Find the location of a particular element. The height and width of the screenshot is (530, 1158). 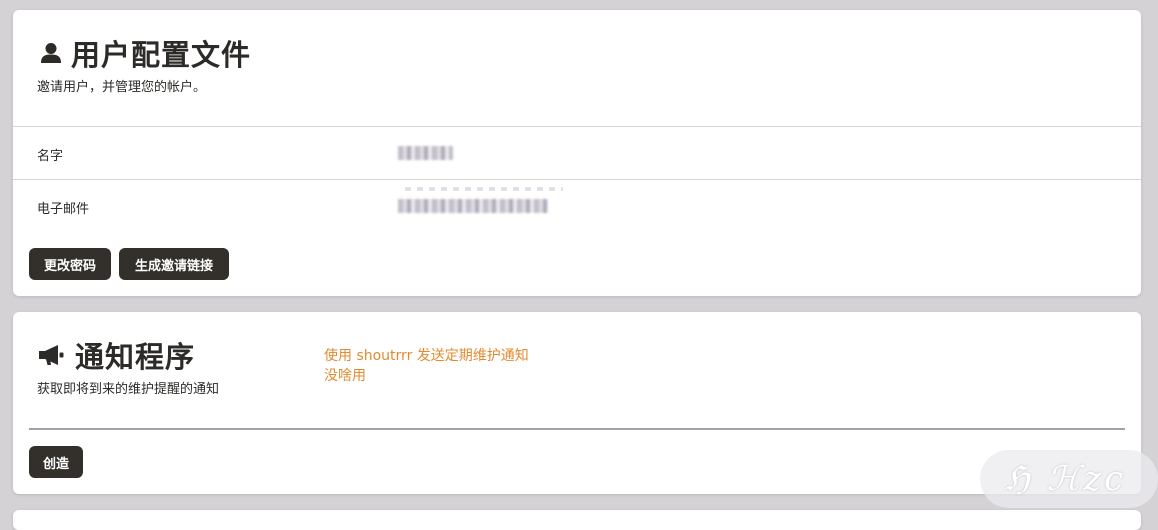

note-line-1: 使用 shoutrrr 发送定期维护通知 is located at coordinates (426, 356).